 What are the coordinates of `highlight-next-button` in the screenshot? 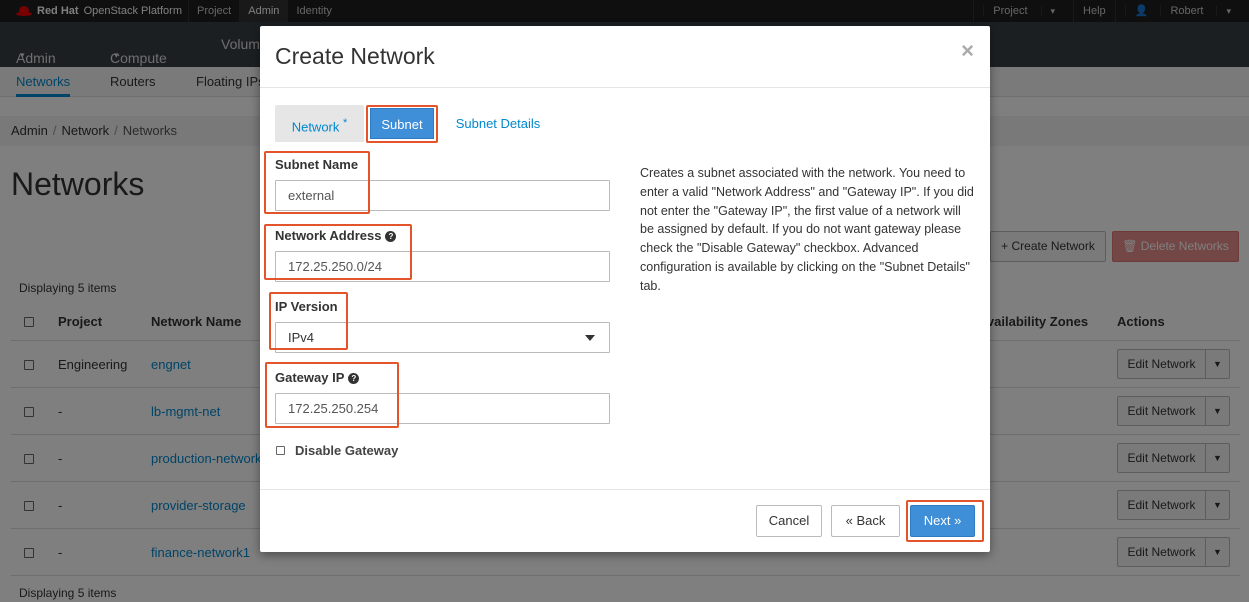 It's located at (945, 521).